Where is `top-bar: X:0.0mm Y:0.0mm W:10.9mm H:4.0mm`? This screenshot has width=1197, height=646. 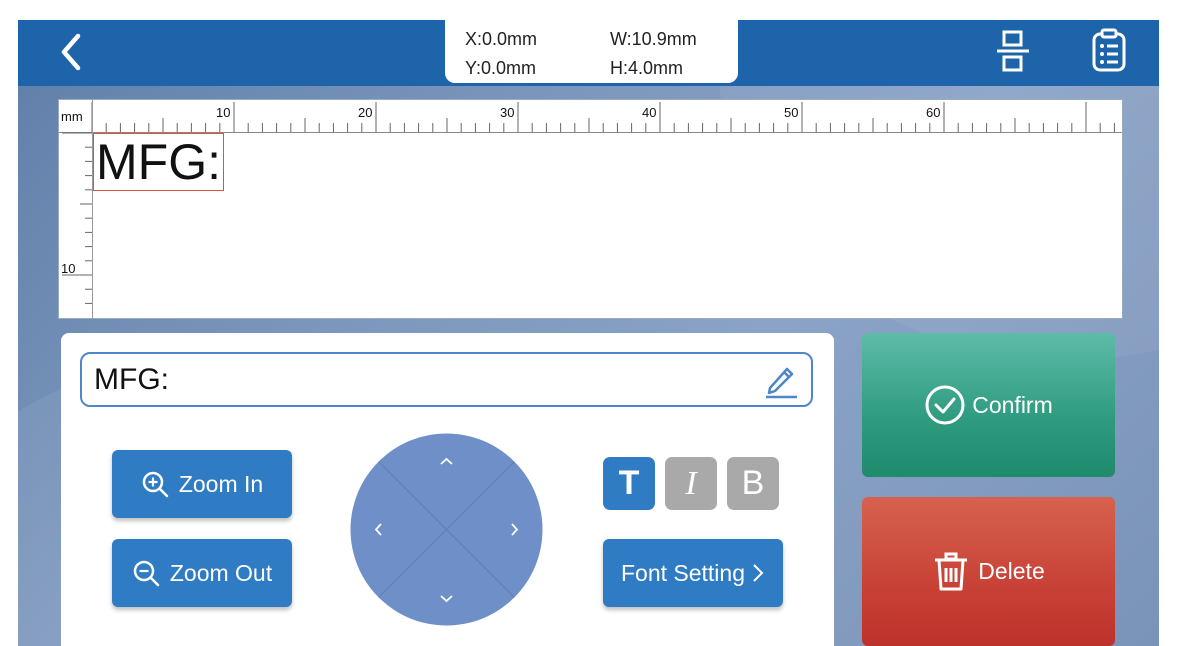 top-bar: X:0.0mm Y:0.0mm W:10.9mm H:4.0mm is located at coordinates (588, 53).